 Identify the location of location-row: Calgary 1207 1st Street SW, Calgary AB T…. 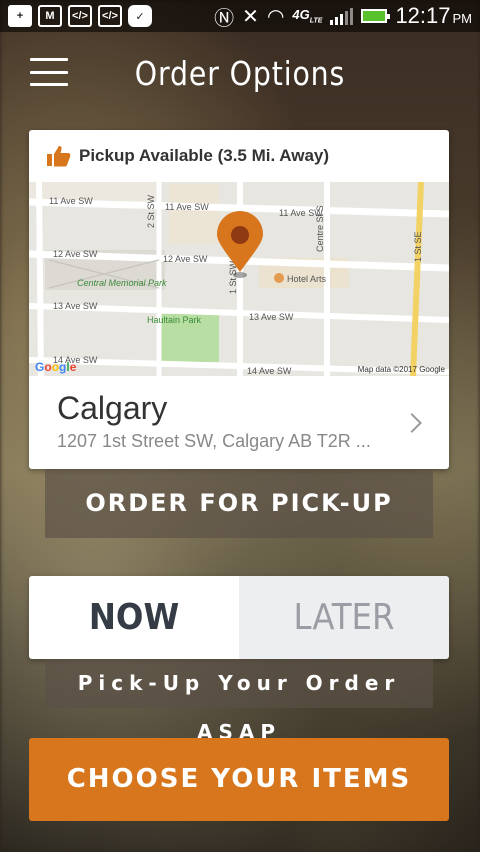
(239, 422).